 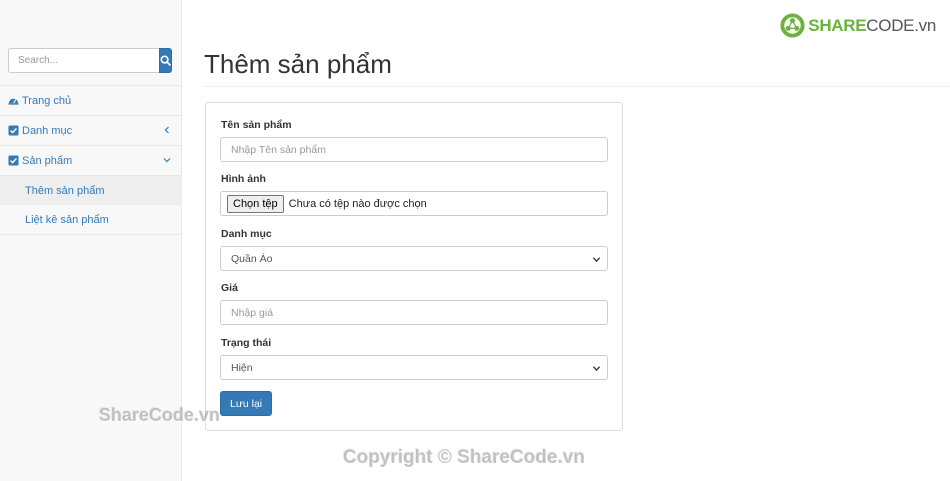 What do you see at coordinates (792, 25) in the screenshot?
I see `sharecode-logo-icon` at bounding box center [792, 25].